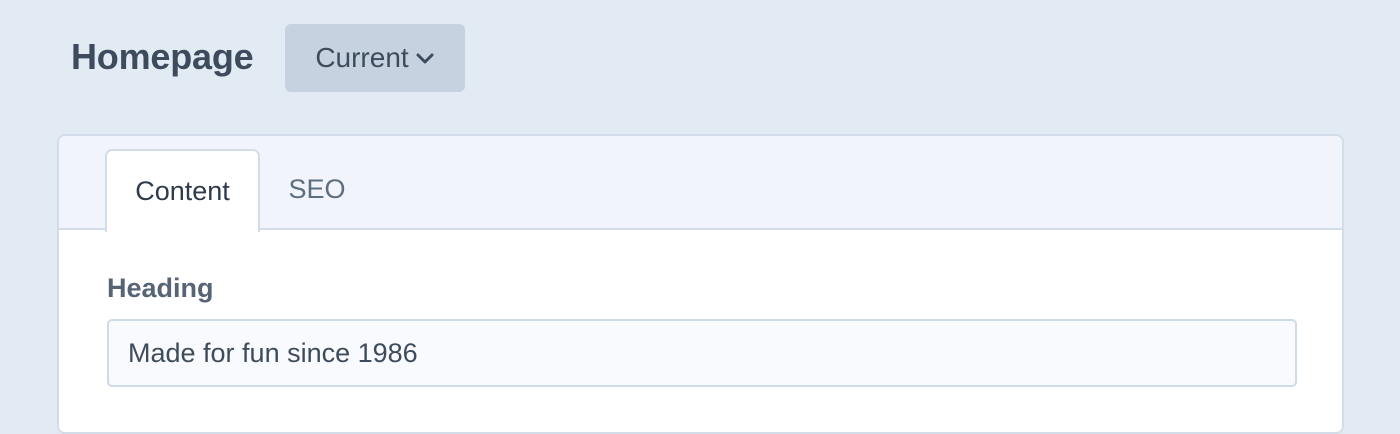 The width and height of the screenshot is (1400, 434). What do you see at coordinates (182, 190) in the screenshot?
I see `tab-content: Content` at bounding box center [182, 190].